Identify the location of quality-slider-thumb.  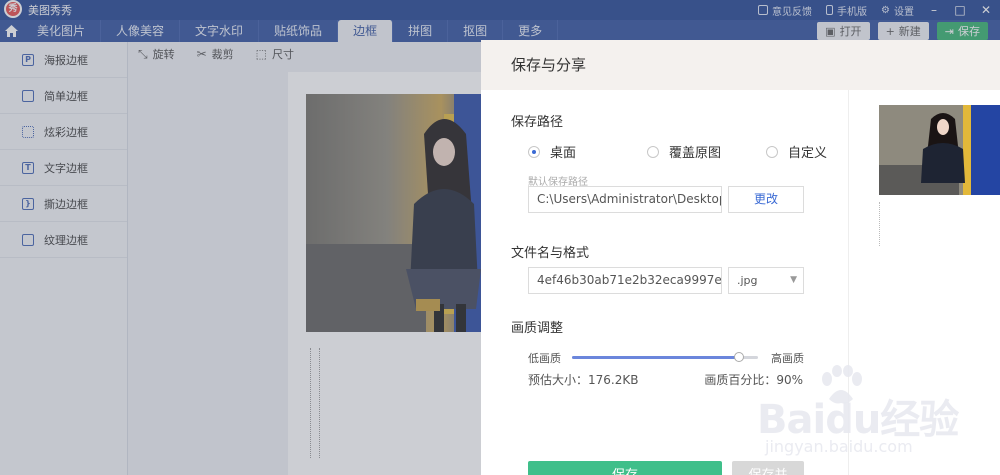
(739, 357).